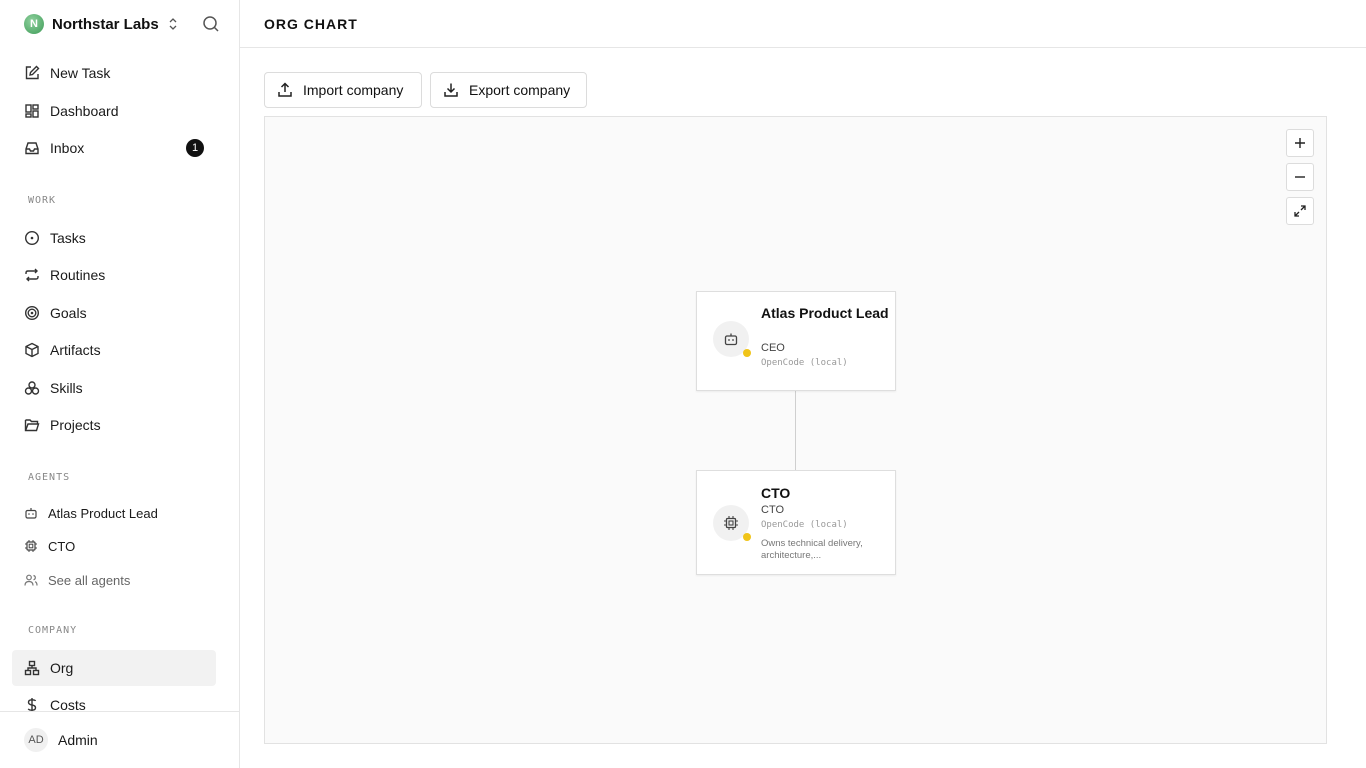  Describe the element at coordinates (32, 111) in the screenshot. I see `dashboard-icon` at that location.